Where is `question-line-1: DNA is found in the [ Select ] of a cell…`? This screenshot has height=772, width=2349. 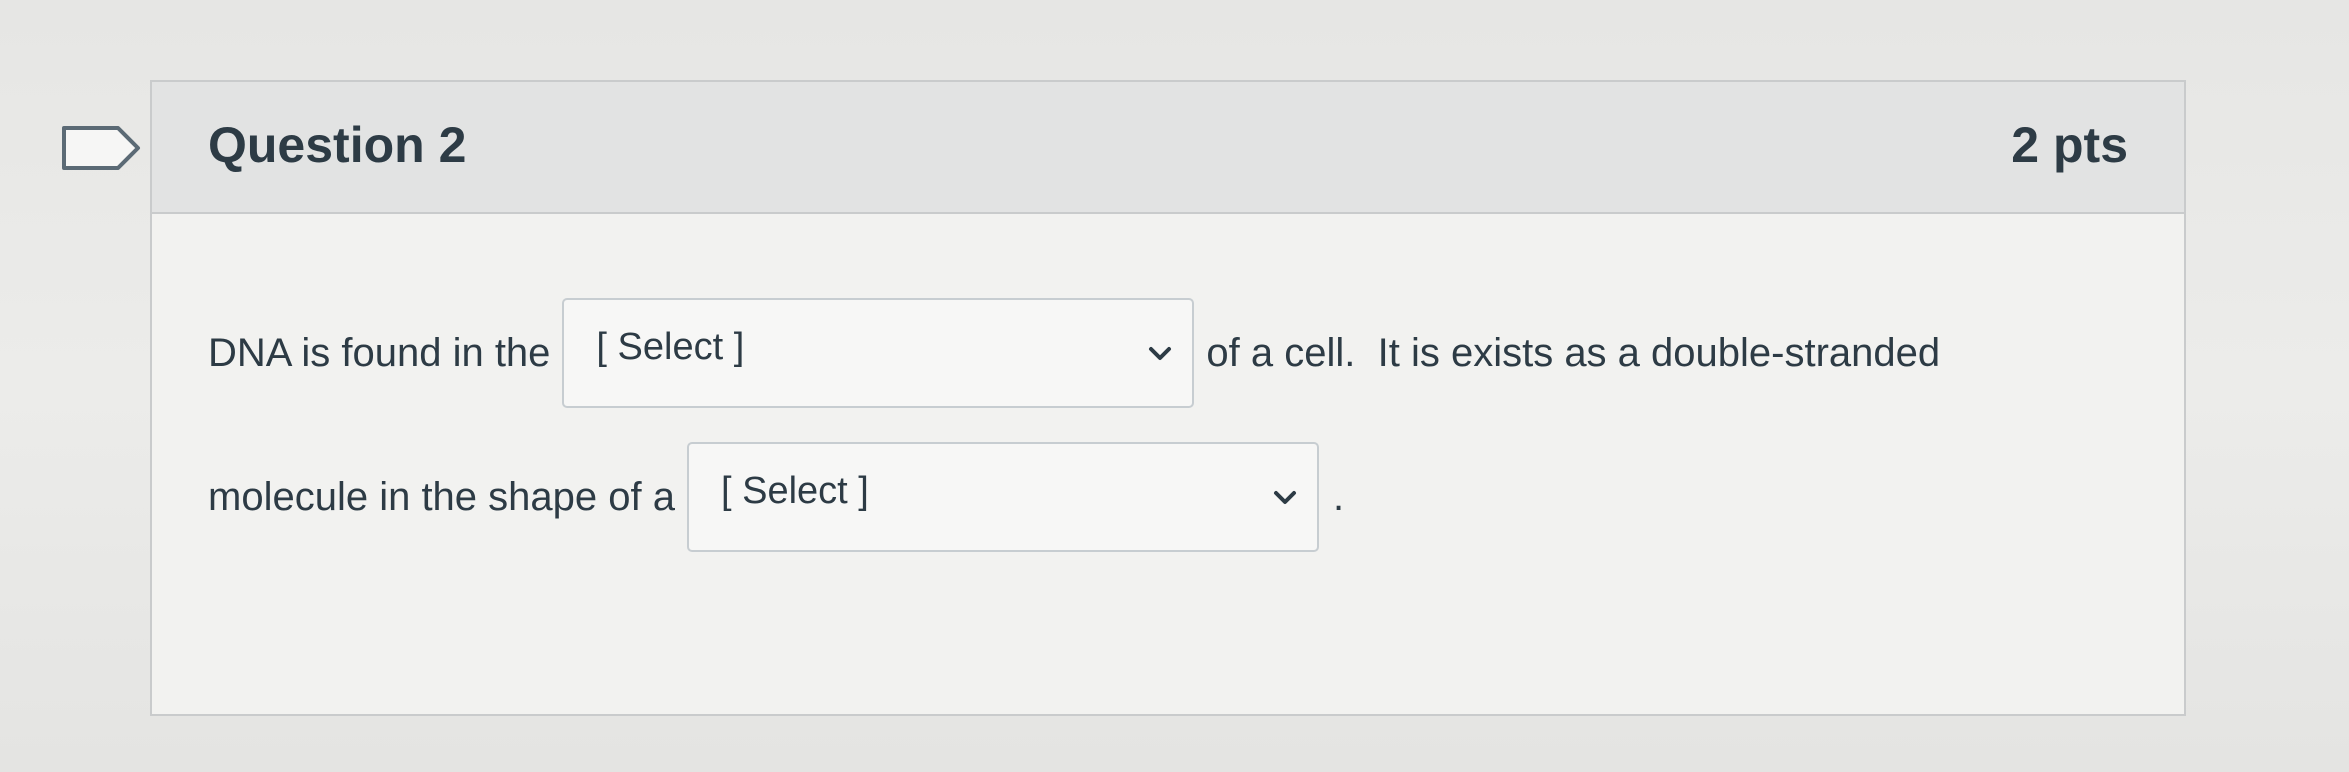
question-line-1: DNA is found in the [ Select ] of a cell… is located at coordinates (1074, 353).